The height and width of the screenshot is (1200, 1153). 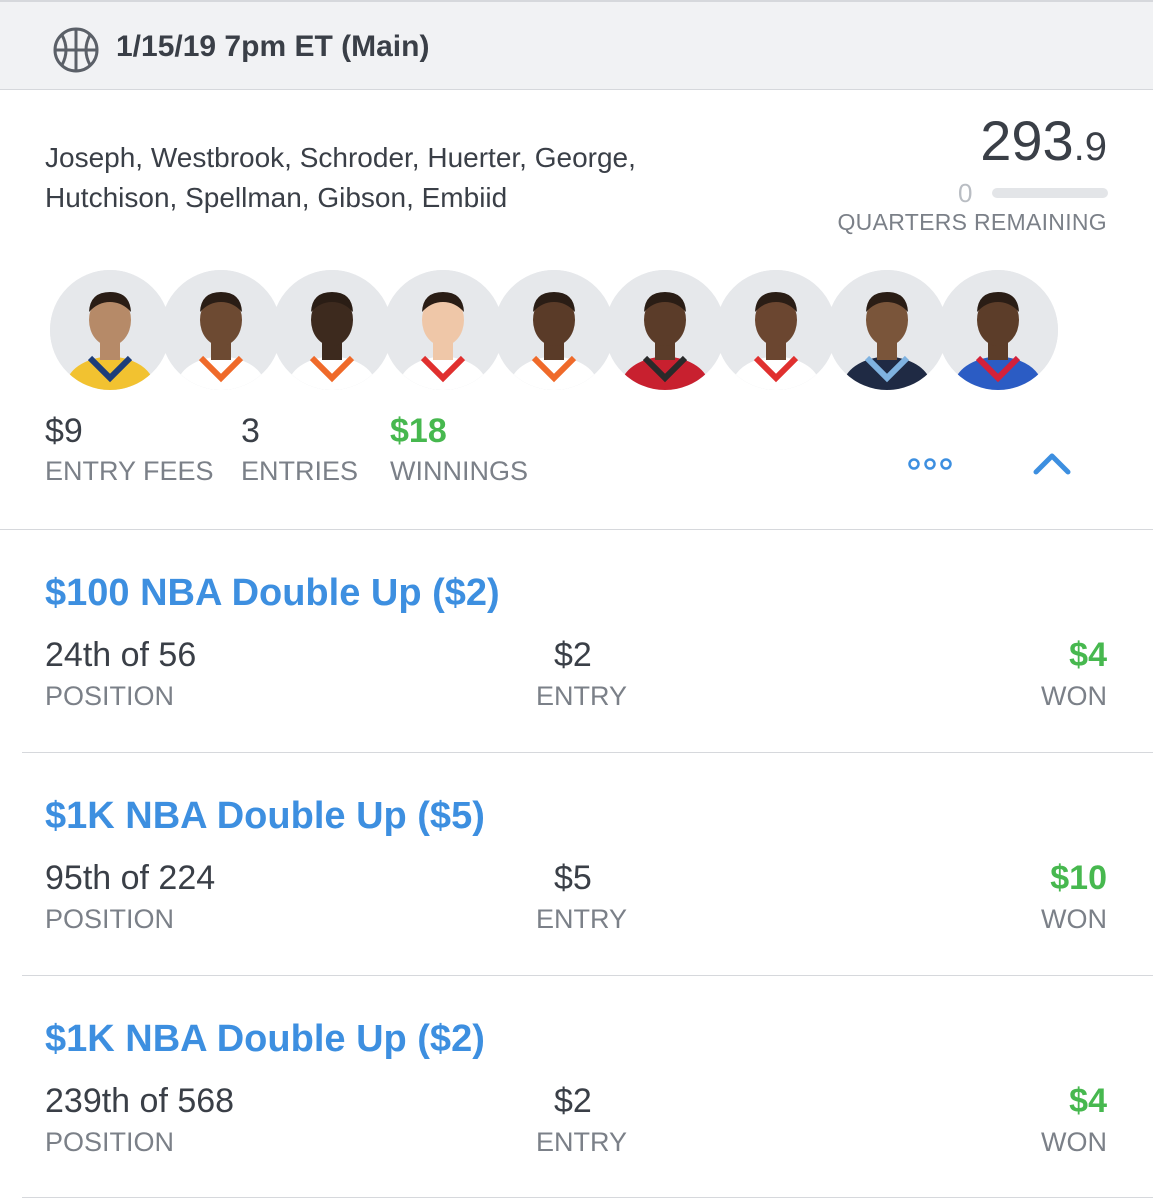 What do you see at coordinates (121, 655) in the screenshot?
I see `contest-position: 24th of 56` at bounding box center [121, 655].